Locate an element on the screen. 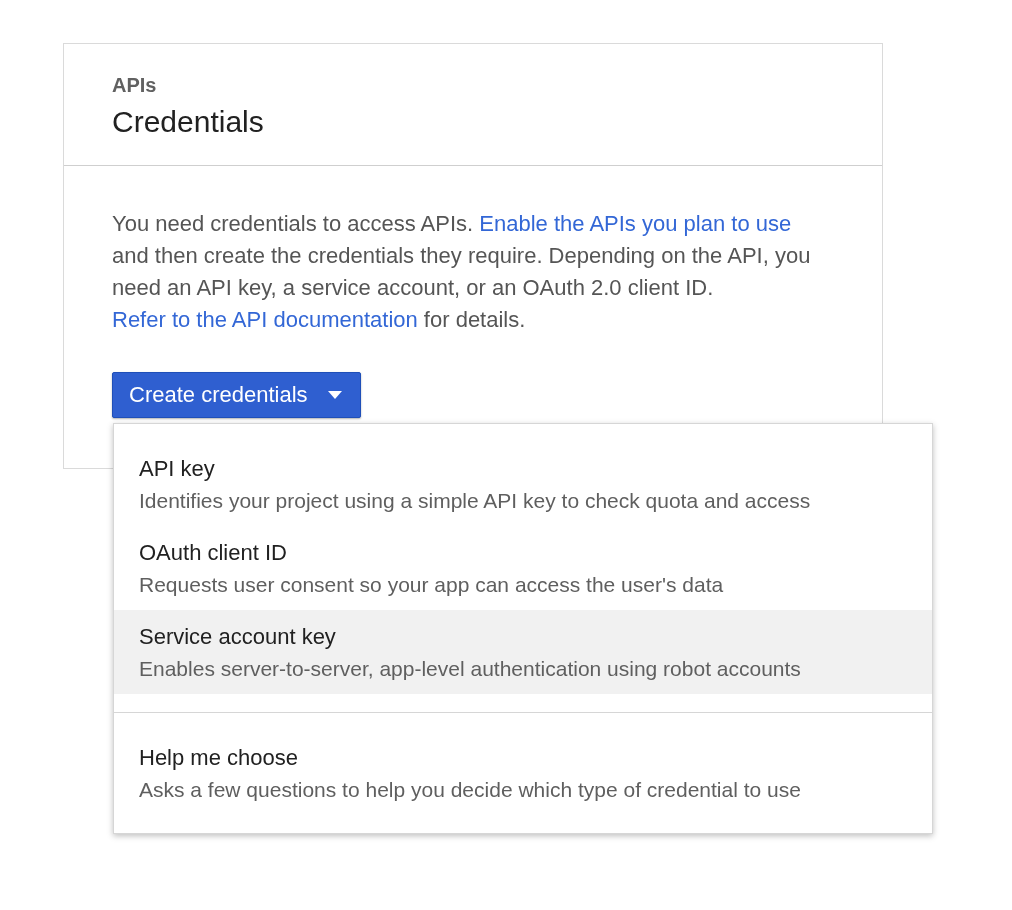 The width and height of the screenshot is (1012, 910). link: Refer to the API documentation is located at coordinates (265, 319).